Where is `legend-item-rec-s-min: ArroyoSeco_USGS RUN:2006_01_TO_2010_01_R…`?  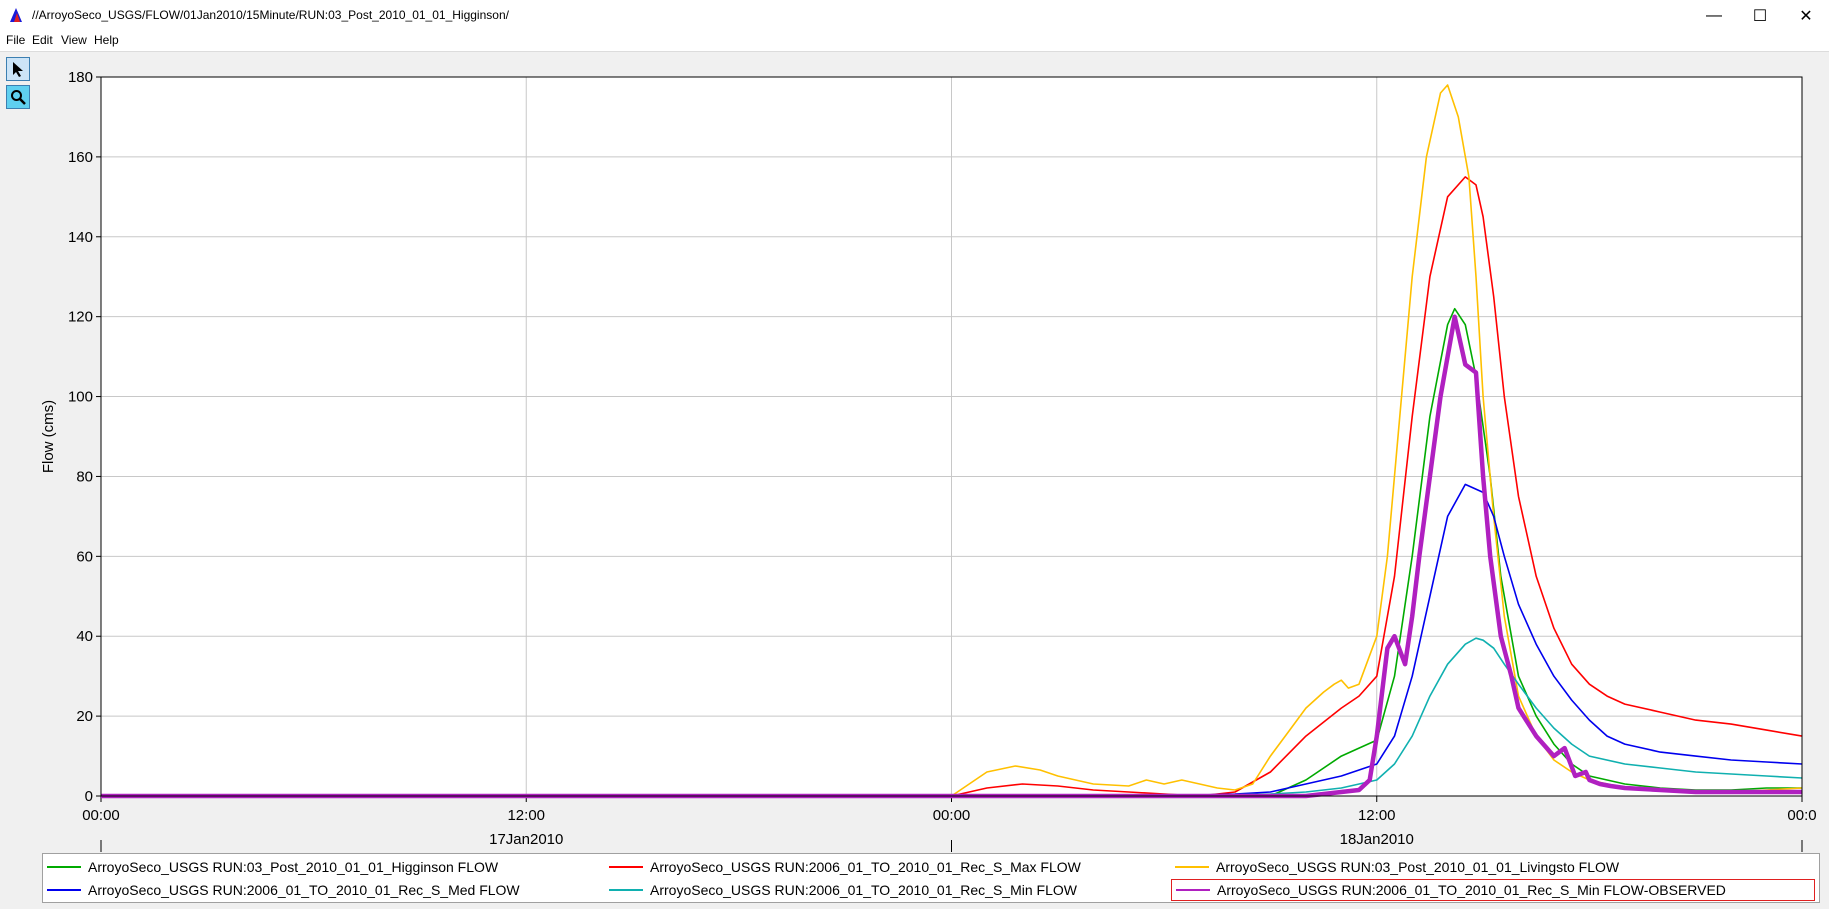
legend-item-rec-s-min: ArroyoSeco_USGS RUN:2006_01_TO_2010_01_R… is located at coordinates (841, 890).